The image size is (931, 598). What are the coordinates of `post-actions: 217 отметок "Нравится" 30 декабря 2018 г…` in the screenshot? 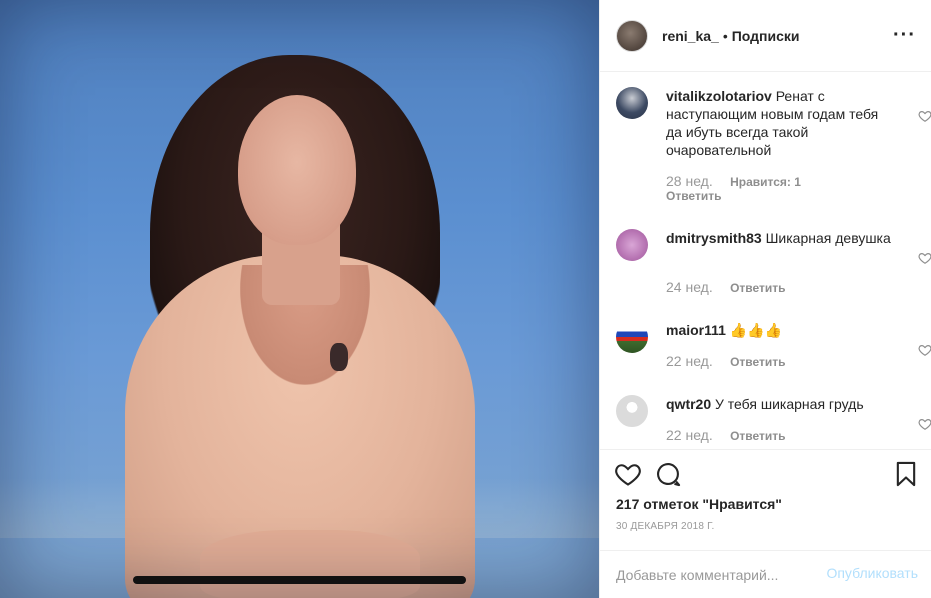 It's located at (765, 523).